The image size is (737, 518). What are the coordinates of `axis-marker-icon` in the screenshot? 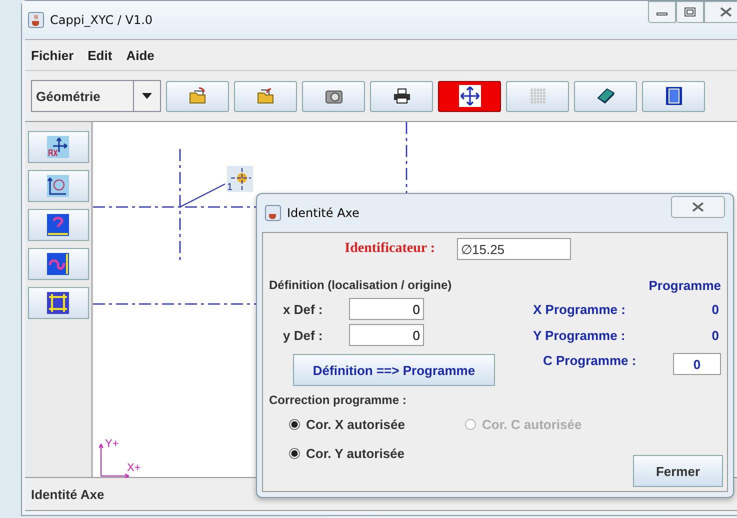 It's located at (240, 179).